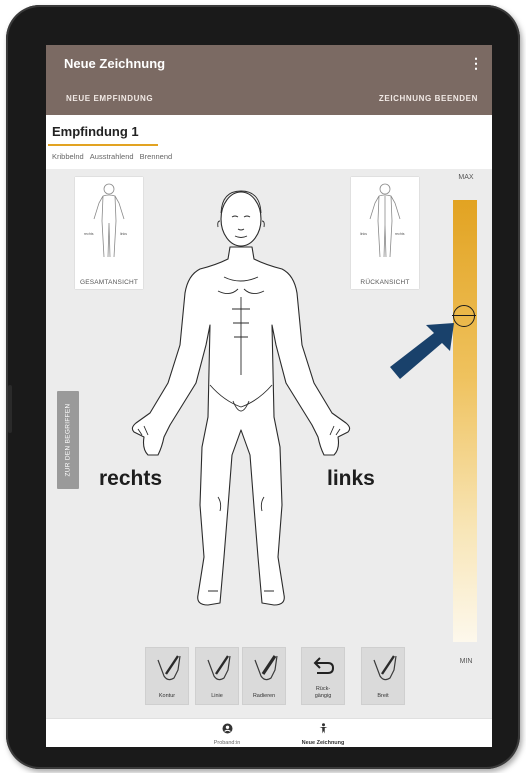  Describe the element at coordinates (323, 676) in the screenshot. I see `tool-undo-button: Rück-gängig` at that location.